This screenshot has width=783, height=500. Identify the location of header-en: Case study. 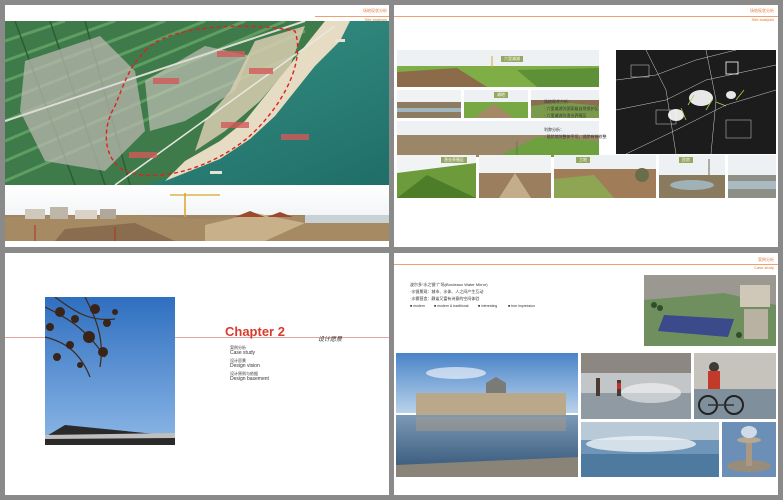
(763, 267).